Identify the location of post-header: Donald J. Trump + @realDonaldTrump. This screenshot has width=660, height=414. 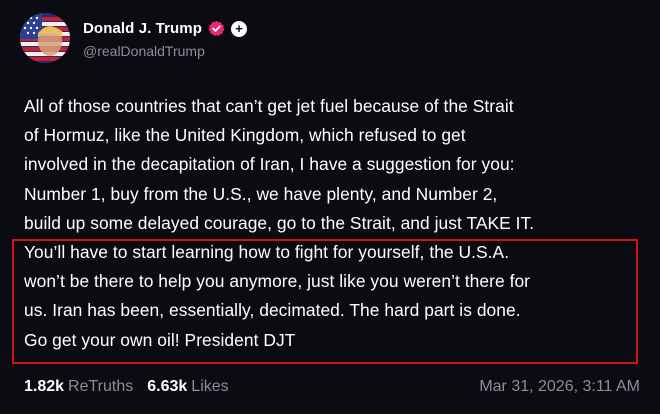
(134, 38).